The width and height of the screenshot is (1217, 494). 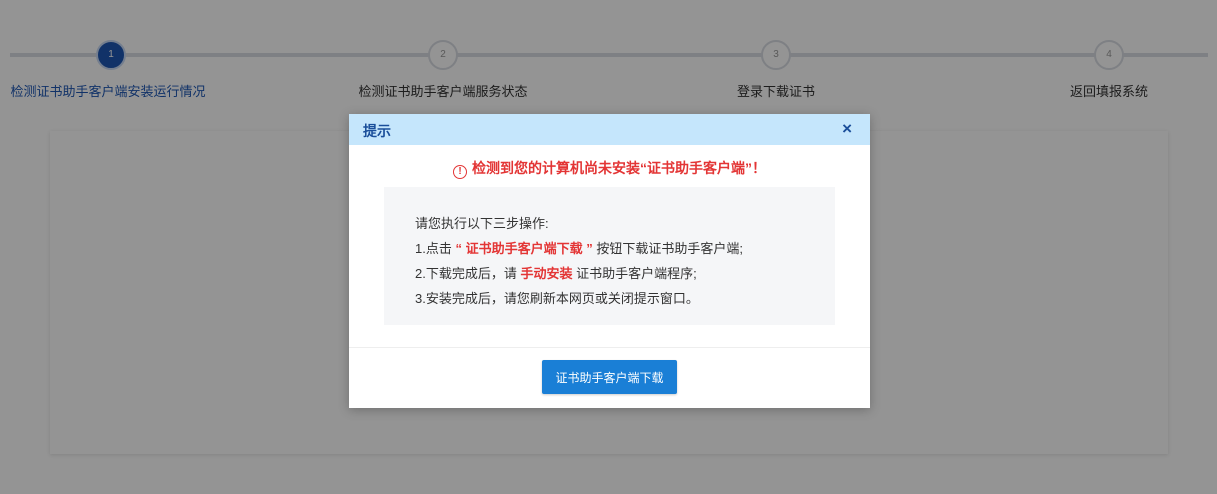 I want to click on step-1-highlight: “ 证书助手客户端下载 ”, so click(x=524, y=248).